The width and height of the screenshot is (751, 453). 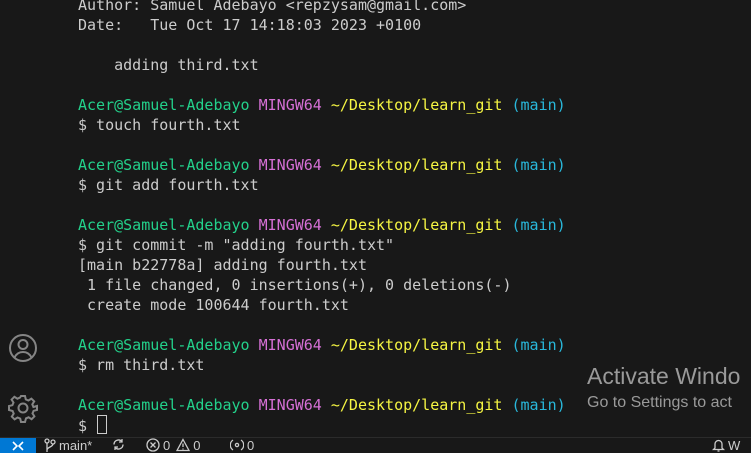 What do you see at coordinates (23, 348) in the screenshot?
I see `account-icon` at bounding box center [23, 348].